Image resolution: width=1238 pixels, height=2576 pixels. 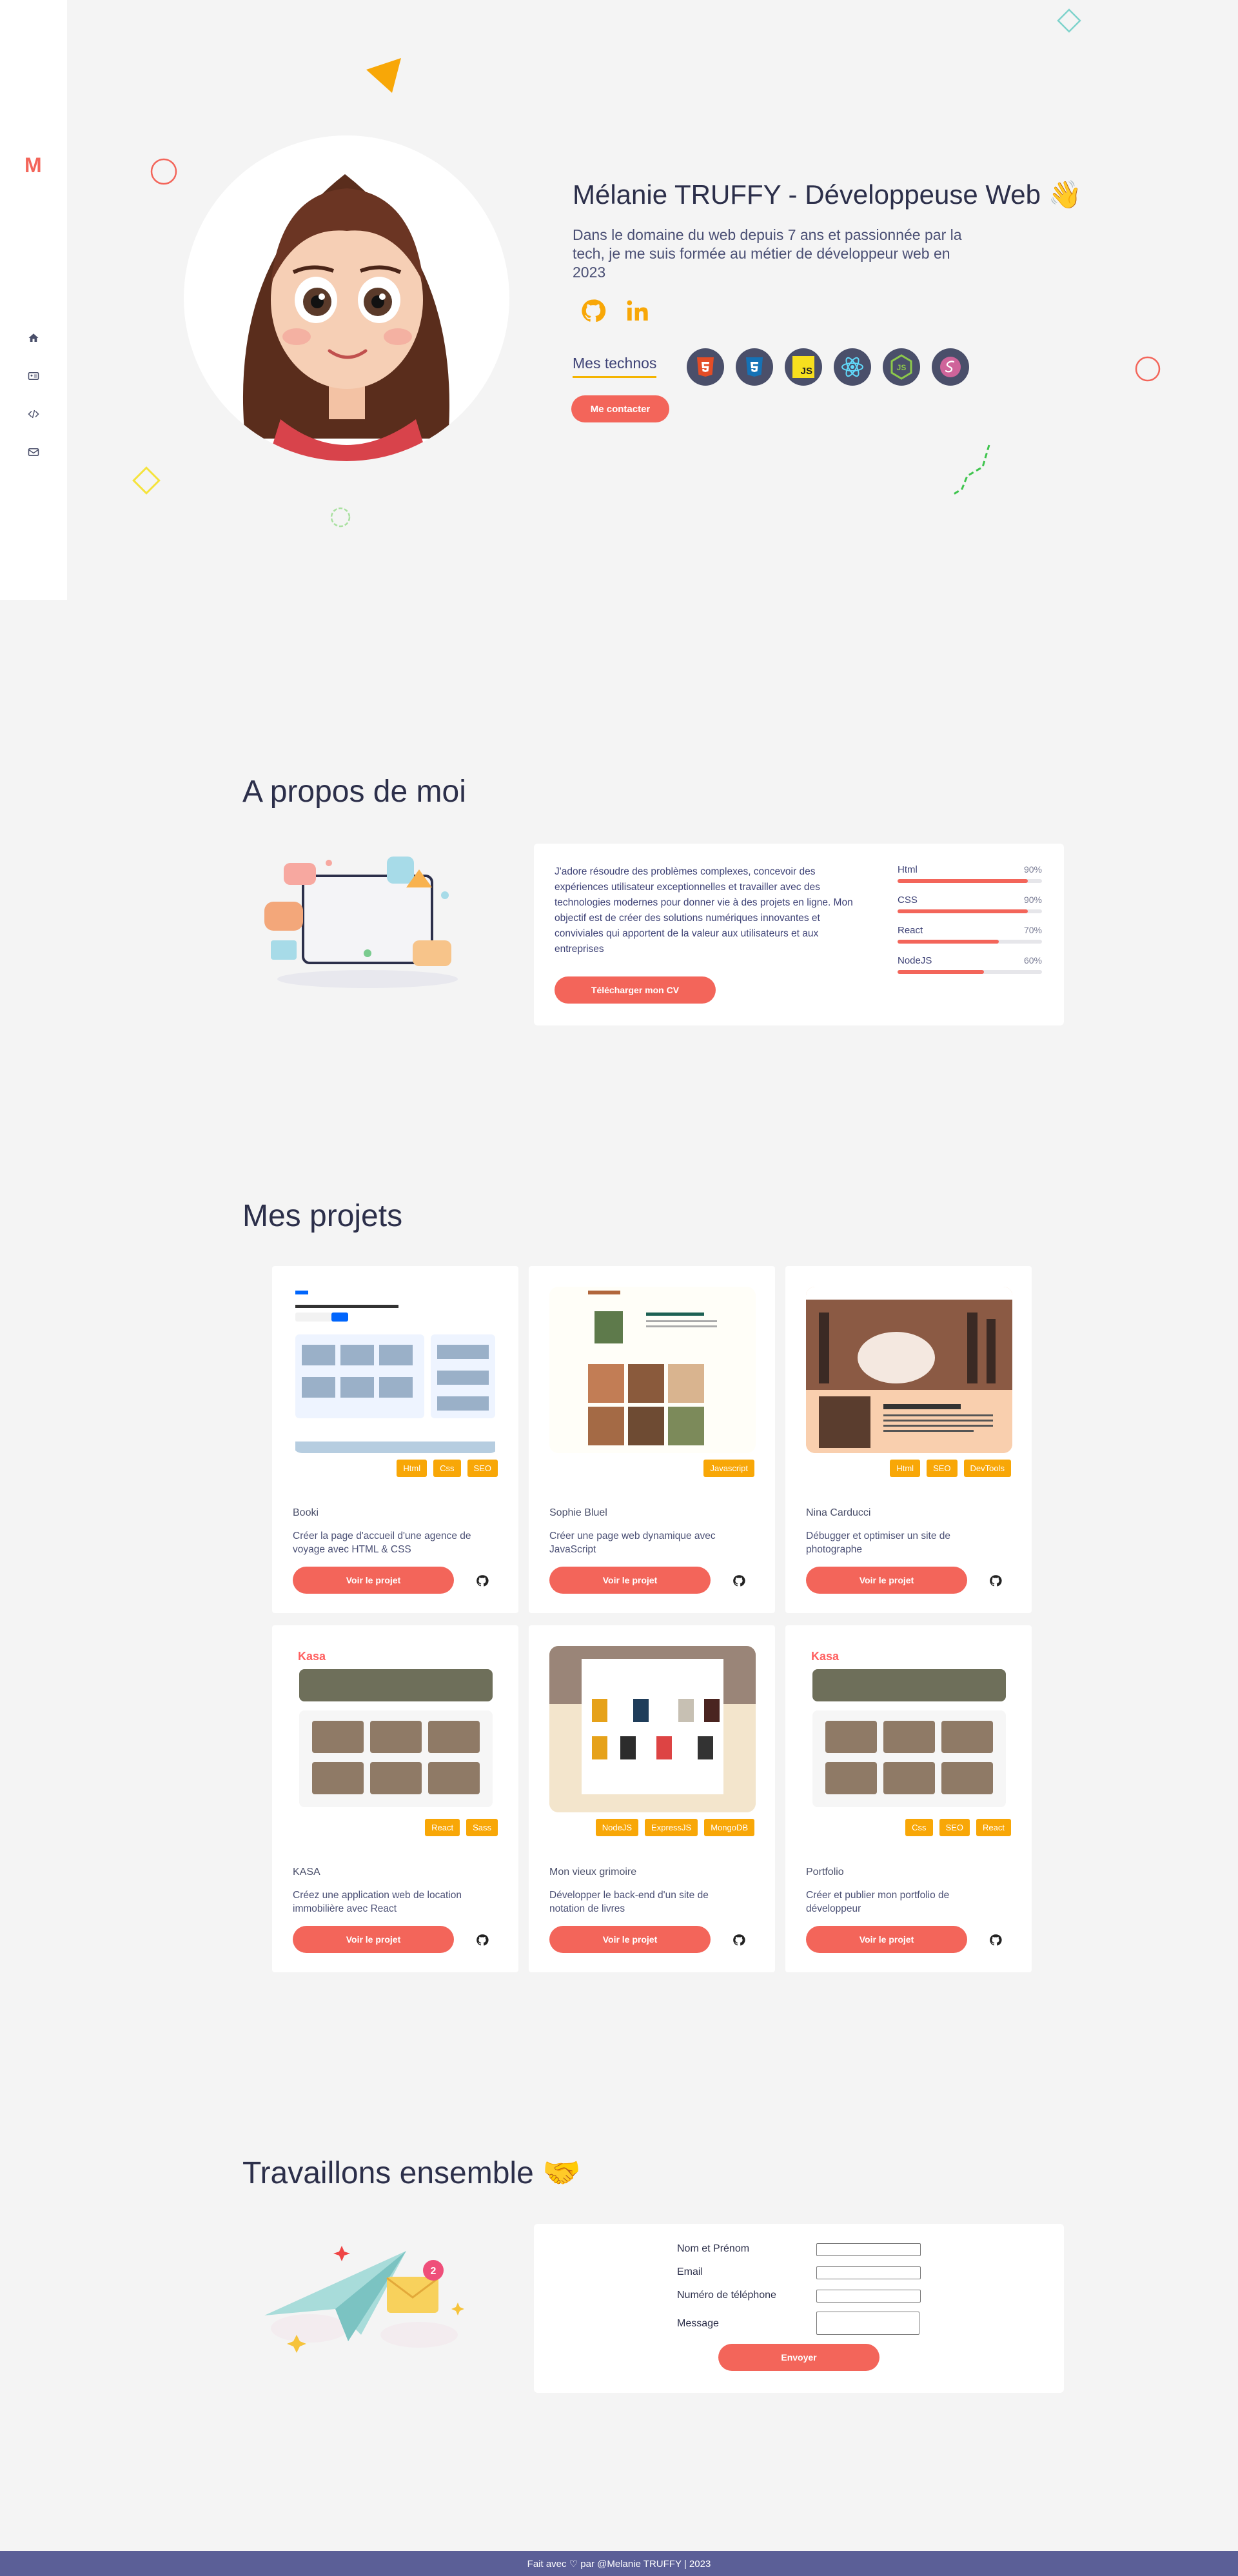 I want to click on svg-text: JS, so click(x=902, y=368).